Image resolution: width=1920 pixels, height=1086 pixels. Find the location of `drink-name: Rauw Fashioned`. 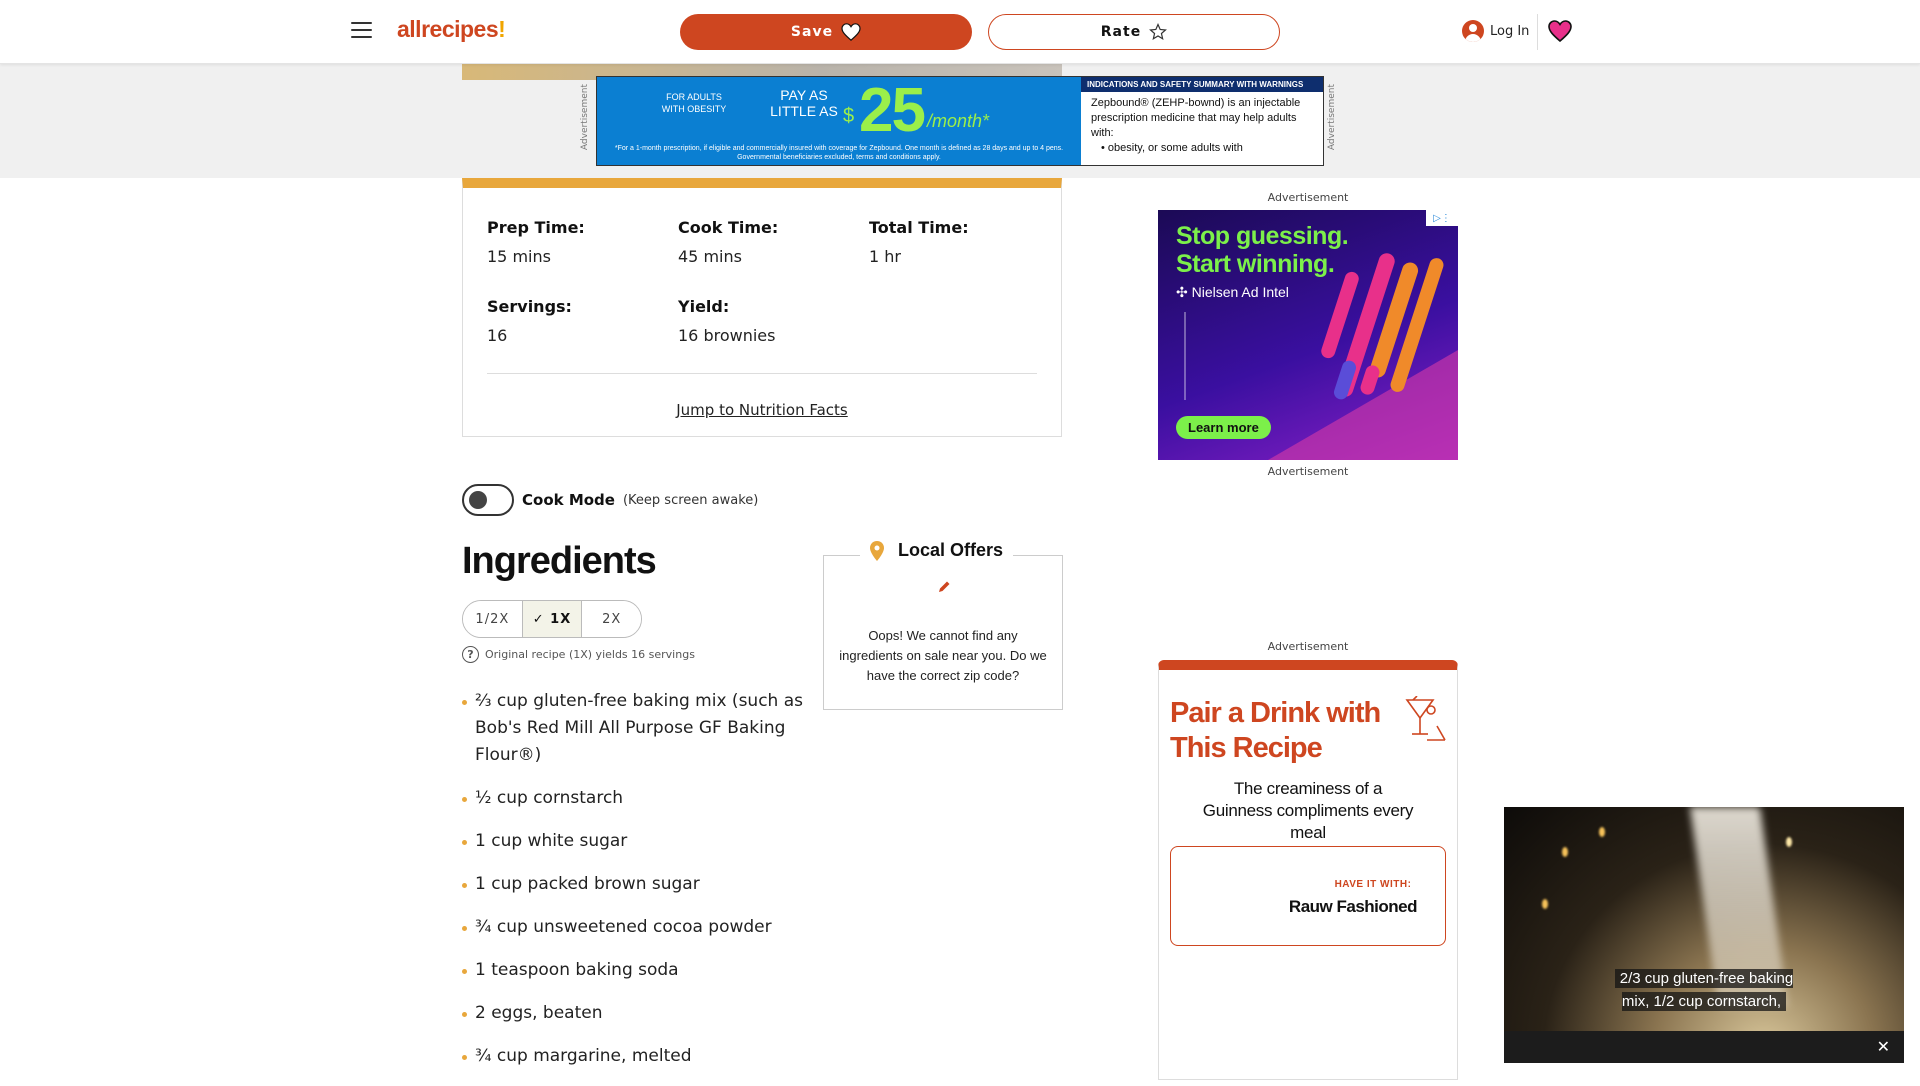

drink-name: Rauw Fashioned is located at coordinates (1353, 906).